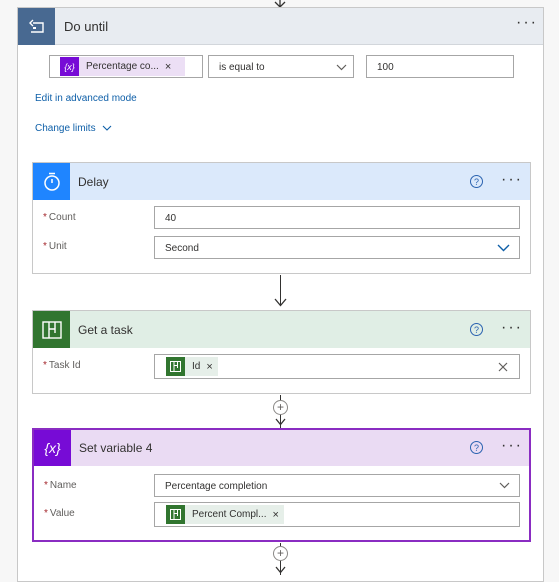 This screenshot has width=559, height=582. I want to click on unit-value: Second, so click(182, 248).